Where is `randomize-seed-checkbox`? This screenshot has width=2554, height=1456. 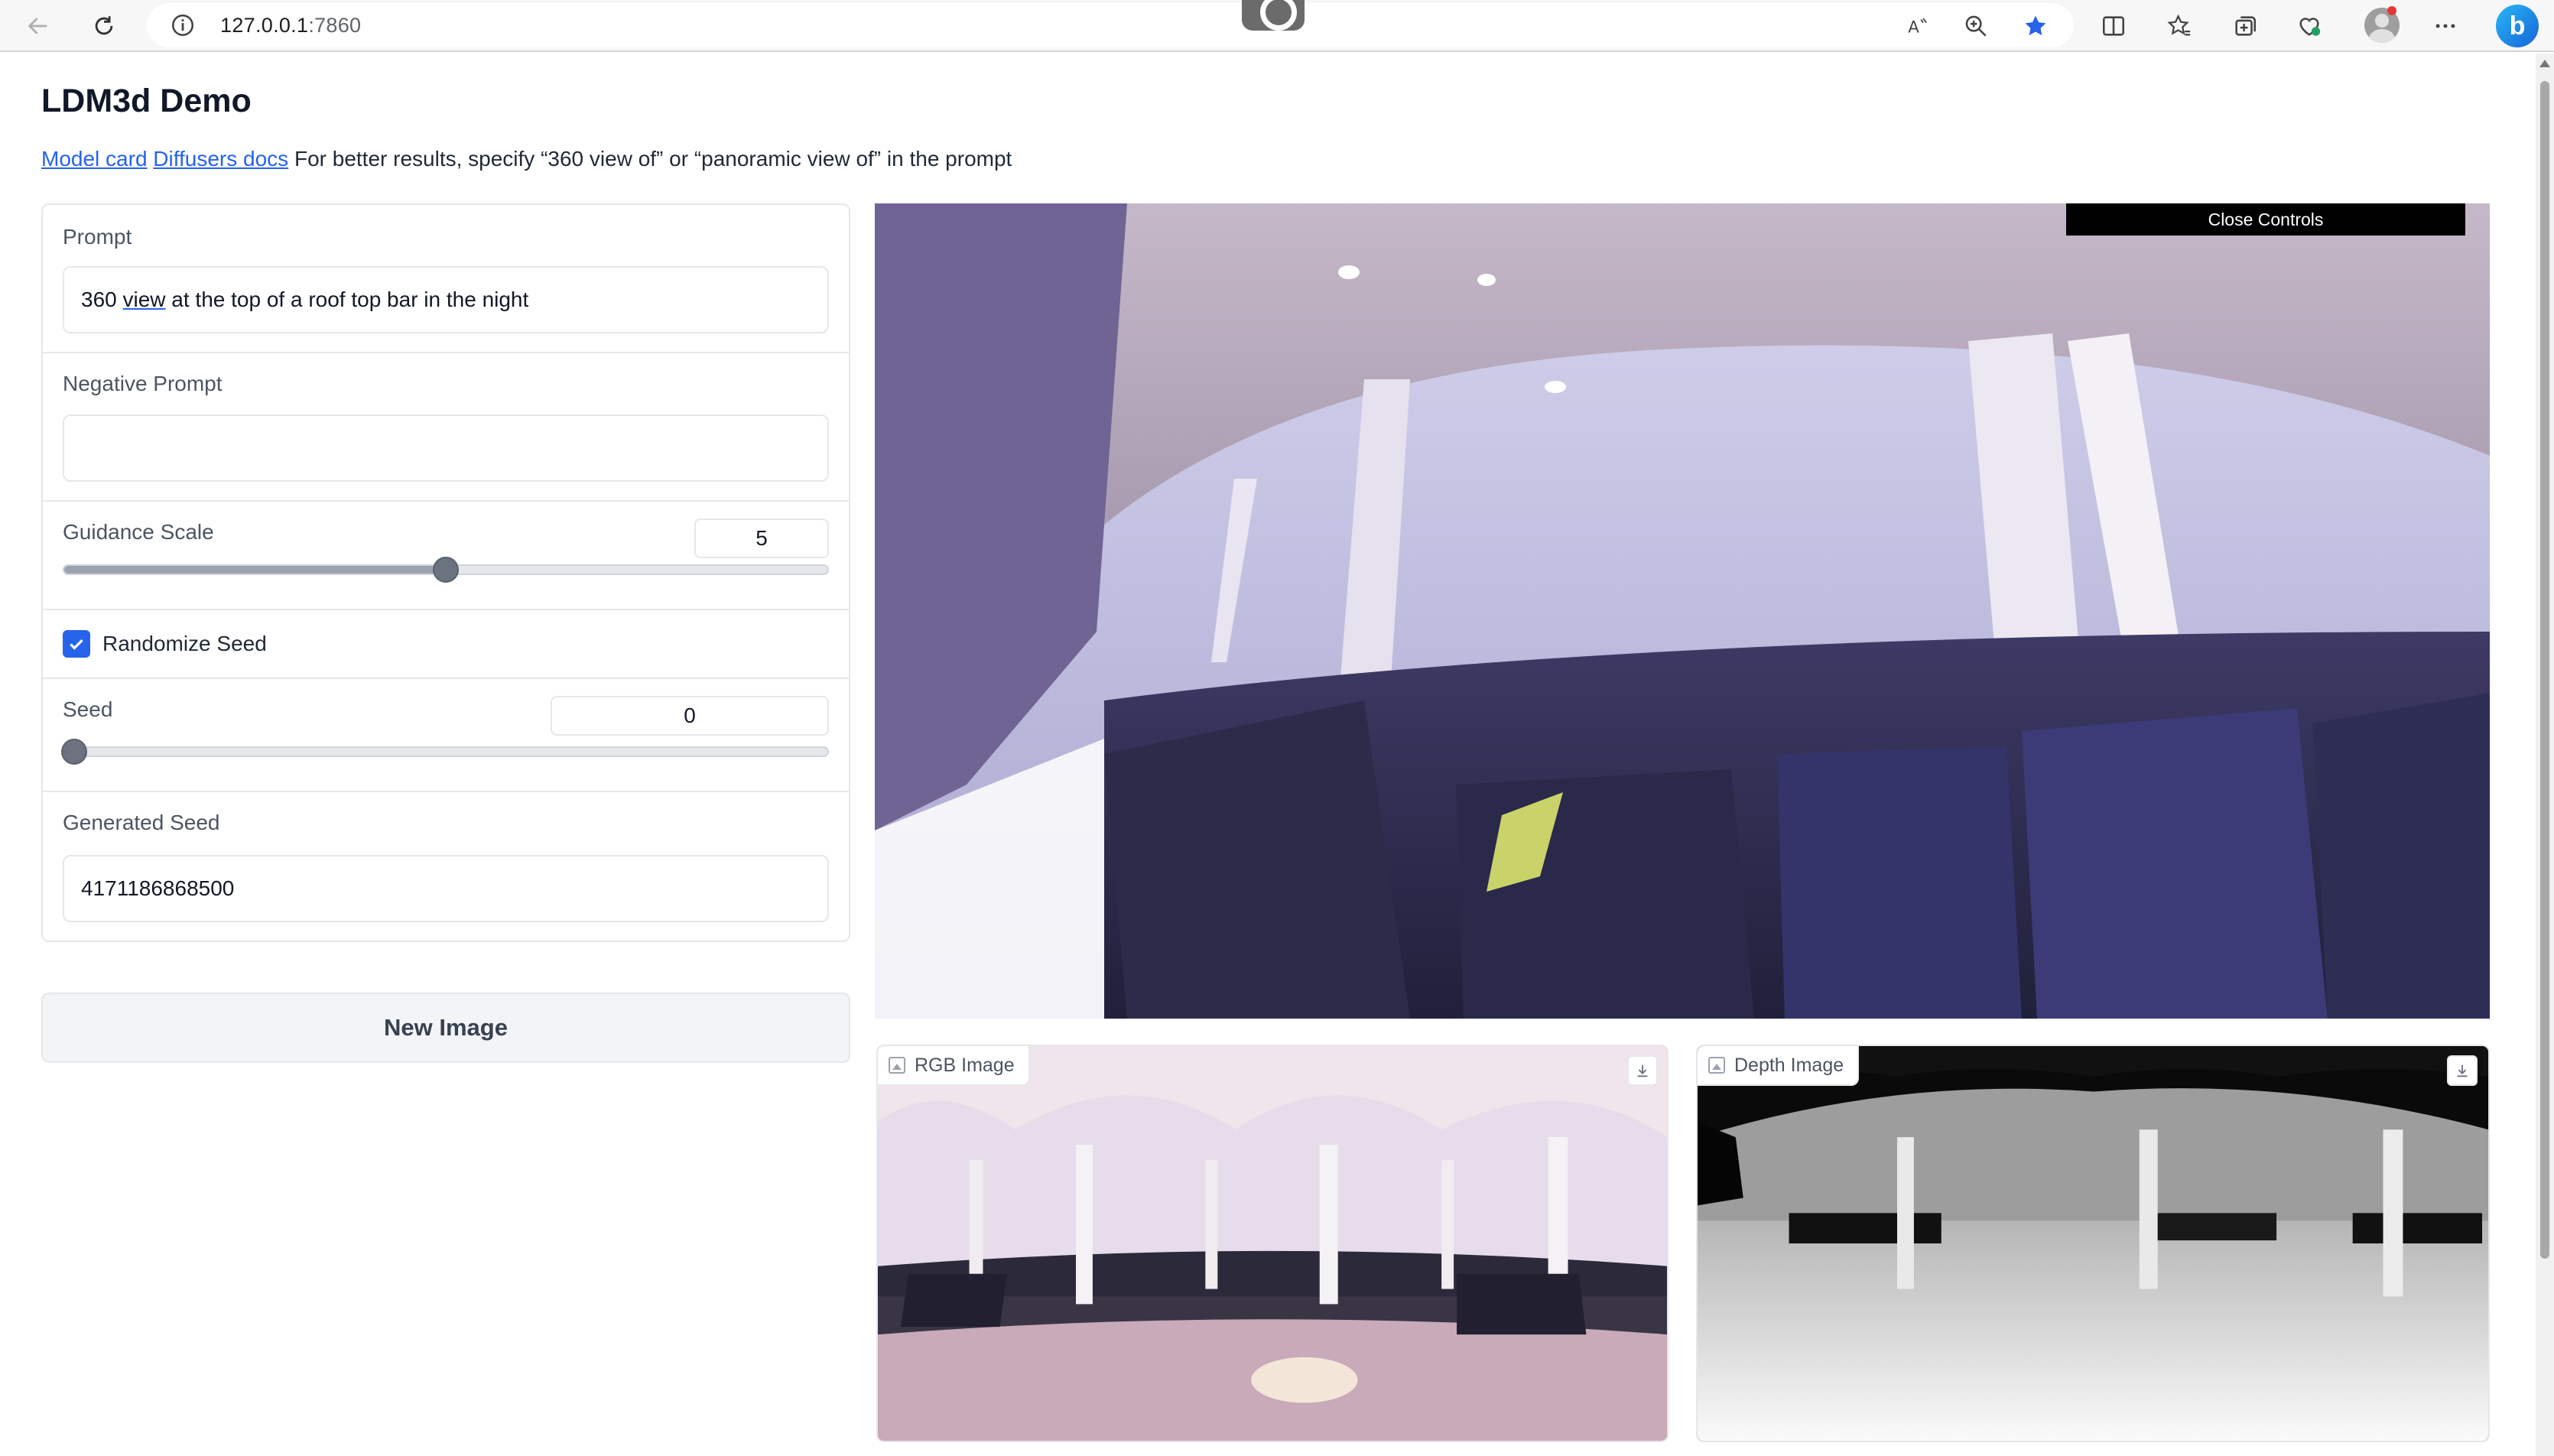
randomize-seed-checkbox is located at coordinates (76, 644).